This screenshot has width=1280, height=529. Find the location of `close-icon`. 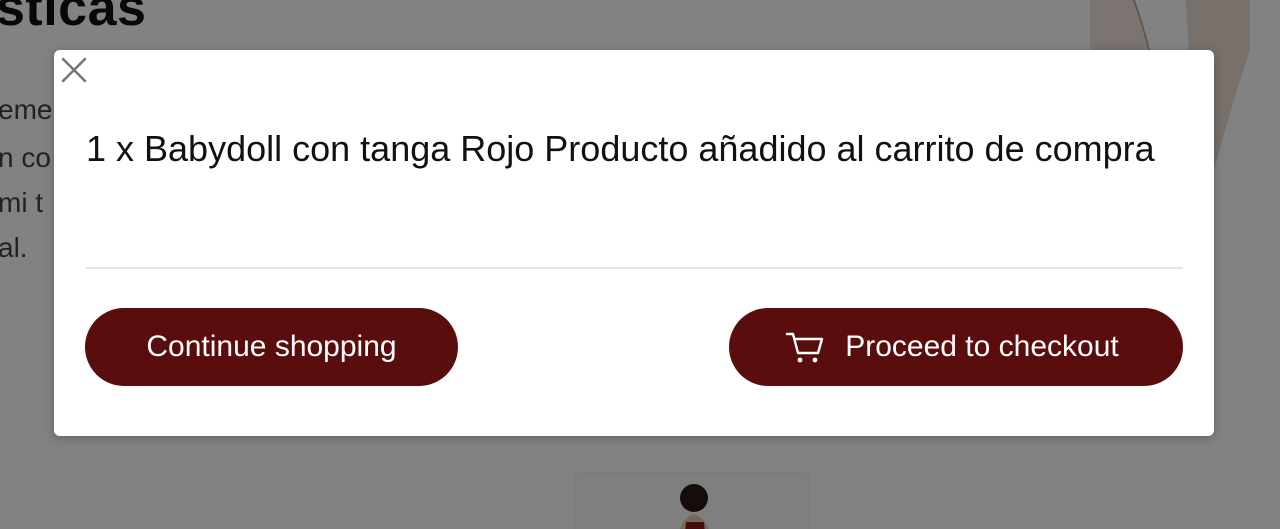

close-icon is located at coordinates (74, 70).